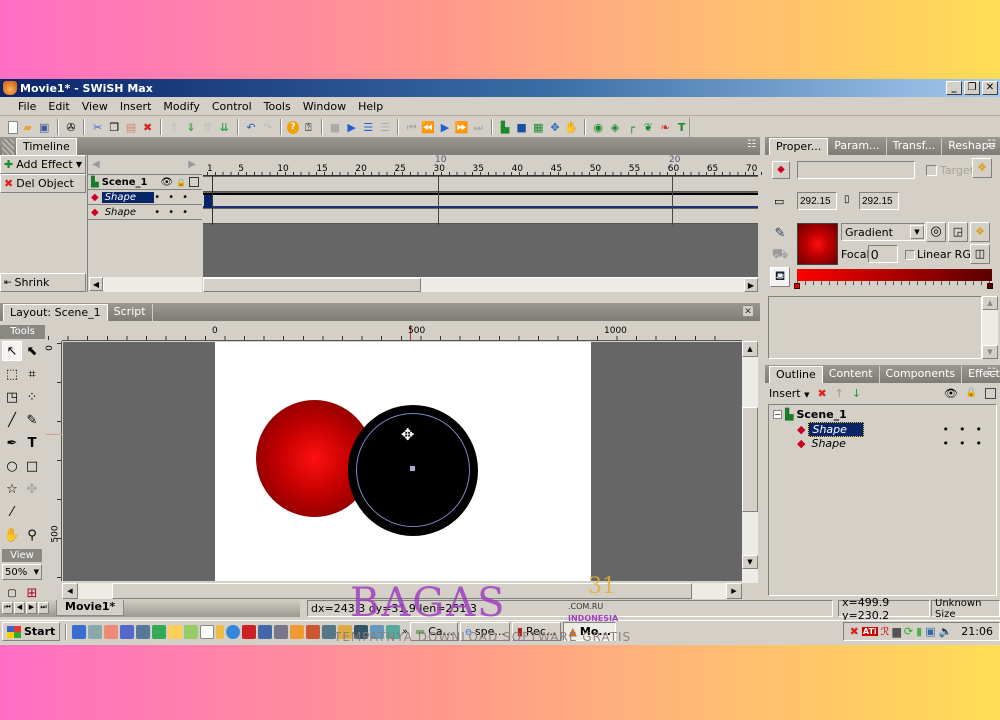 The height and width of the screenshot is (720, 1000). Describe the element at coordinates (598, 127) in the screenshot. I see `insert-sound-icon: ◉` at that location.